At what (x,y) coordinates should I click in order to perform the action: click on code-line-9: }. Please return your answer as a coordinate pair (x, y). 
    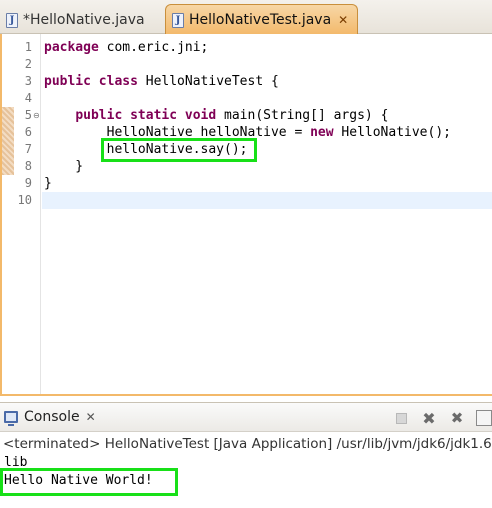
    Looking at the image, I should click on (48, 183).